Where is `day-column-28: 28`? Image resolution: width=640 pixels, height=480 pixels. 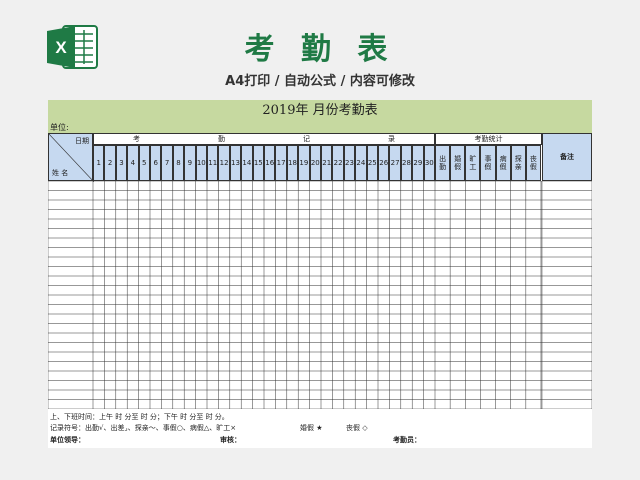
day-column-28: 28 is located at coordinates (406, 163).